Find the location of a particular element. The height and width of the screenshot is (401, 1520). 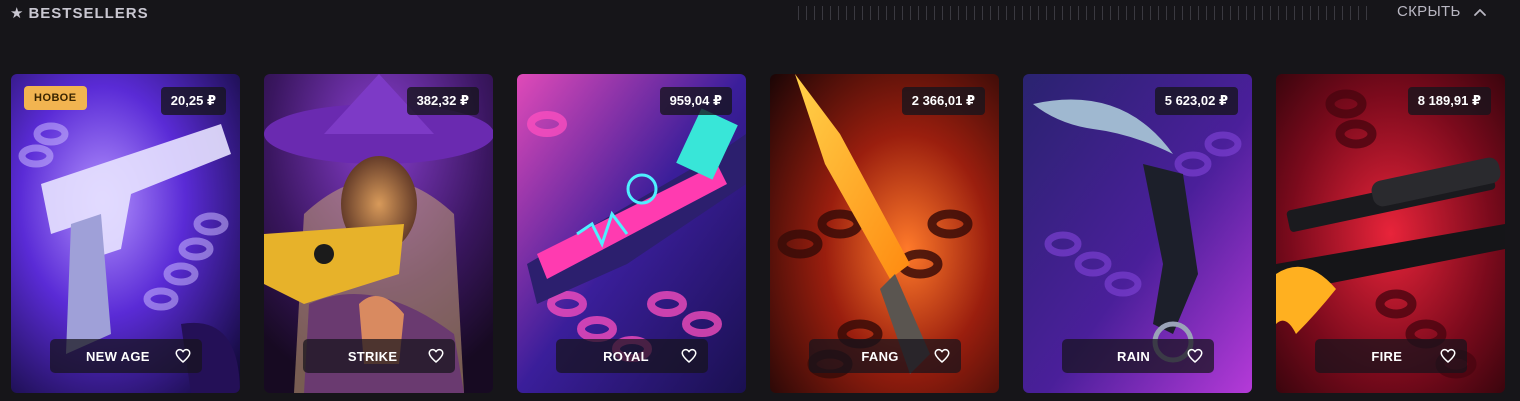

price-tag: 382,32 ₽ is located at coordinates (442, 101).